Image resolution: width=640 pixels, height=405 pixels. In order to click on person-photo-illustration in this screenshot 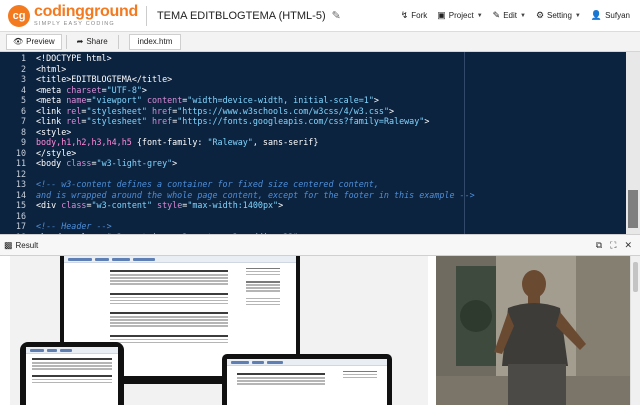, I will do `click(533, 330)`.